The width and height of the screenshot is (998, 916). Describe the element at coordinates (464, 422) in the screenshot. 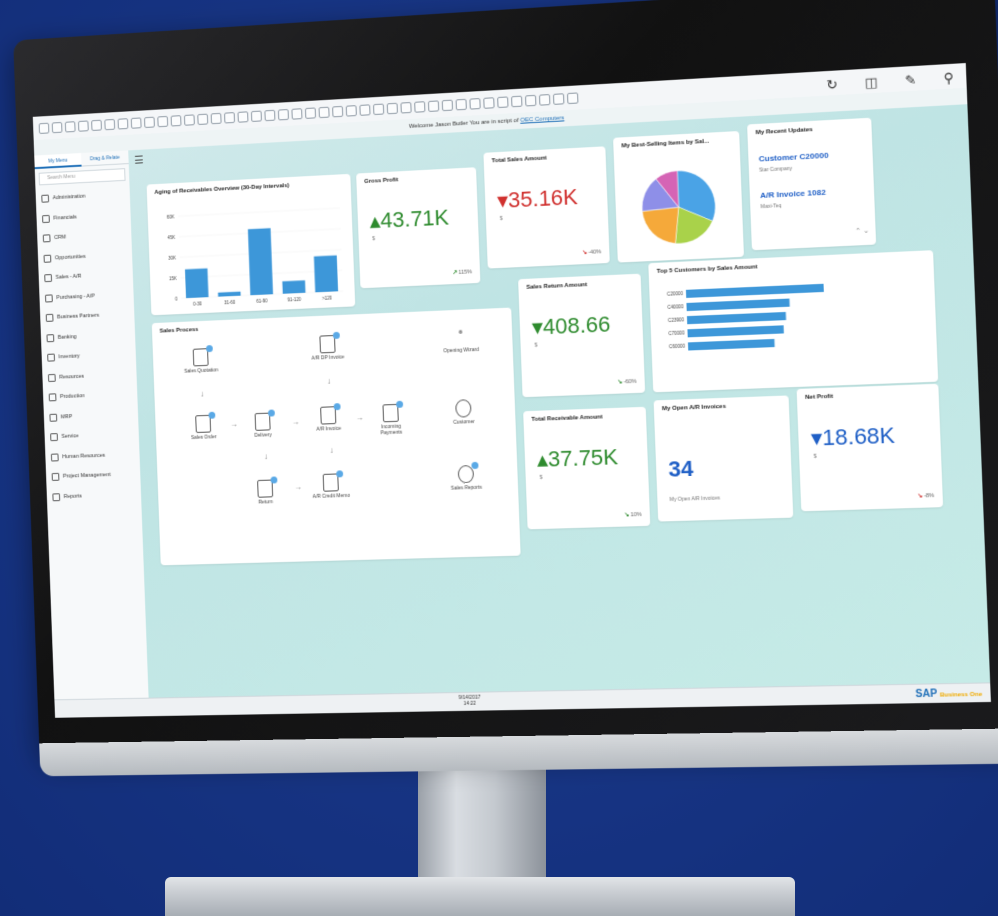

I see `node-label: Customer` at that location.